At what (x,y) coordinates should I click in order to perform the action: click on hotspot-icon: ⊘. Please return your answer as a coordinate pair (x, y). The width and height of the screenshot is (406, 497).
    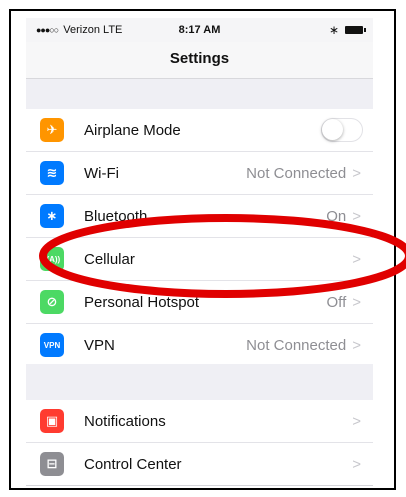
    Looking at the image, I should click on (52, 302).